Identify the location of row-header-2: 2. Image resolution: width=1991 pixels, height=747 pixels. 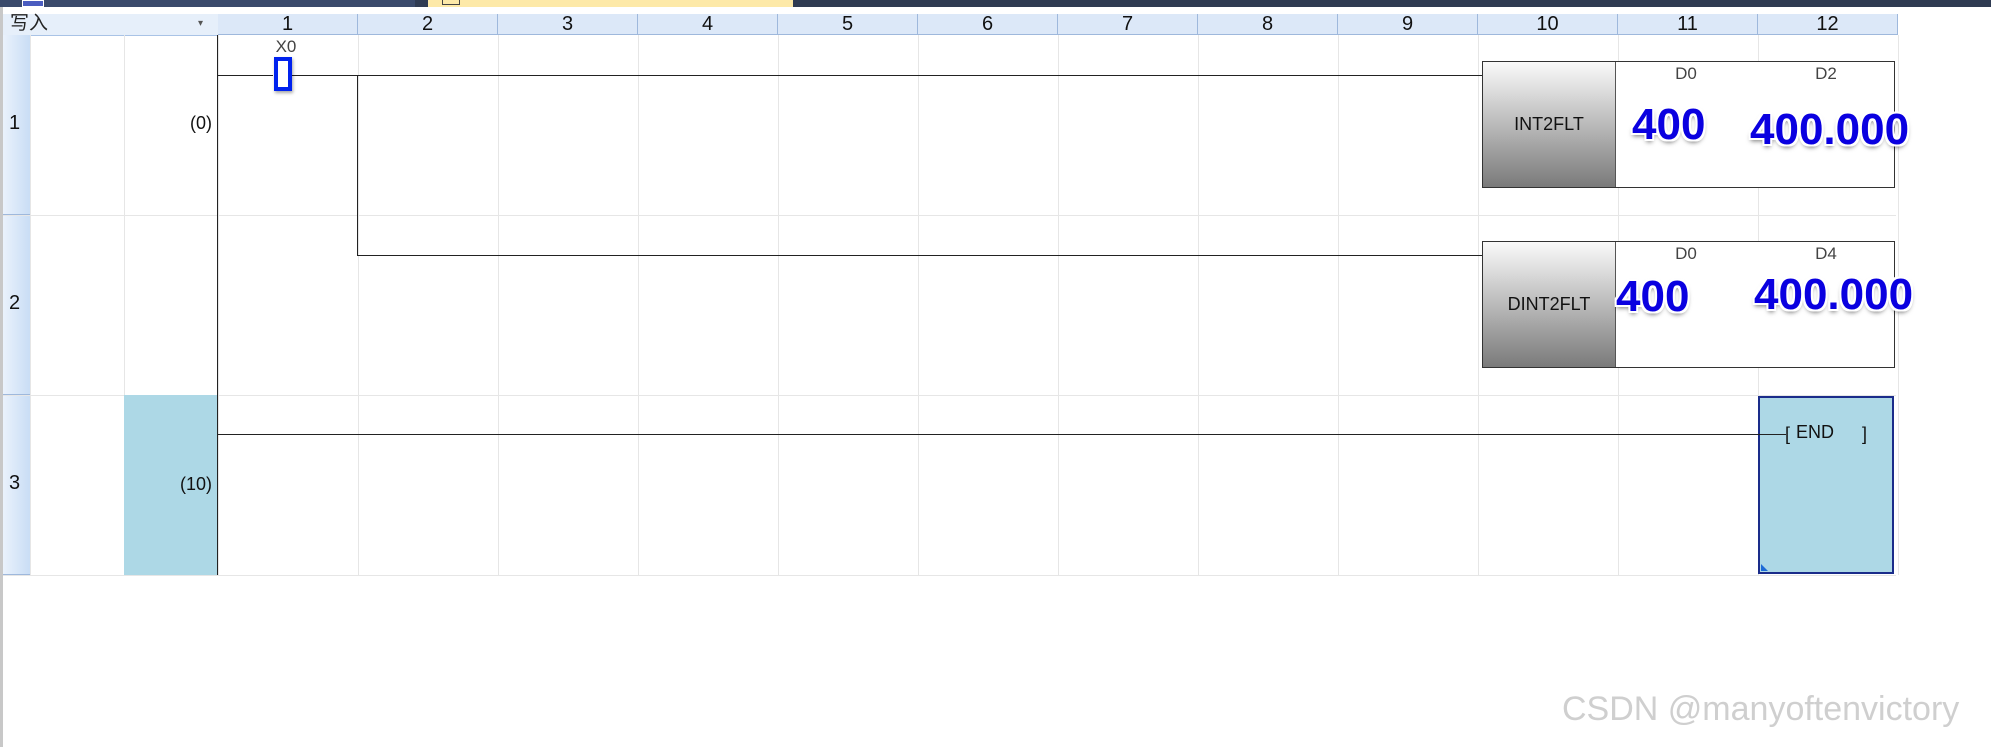
(16, 305).